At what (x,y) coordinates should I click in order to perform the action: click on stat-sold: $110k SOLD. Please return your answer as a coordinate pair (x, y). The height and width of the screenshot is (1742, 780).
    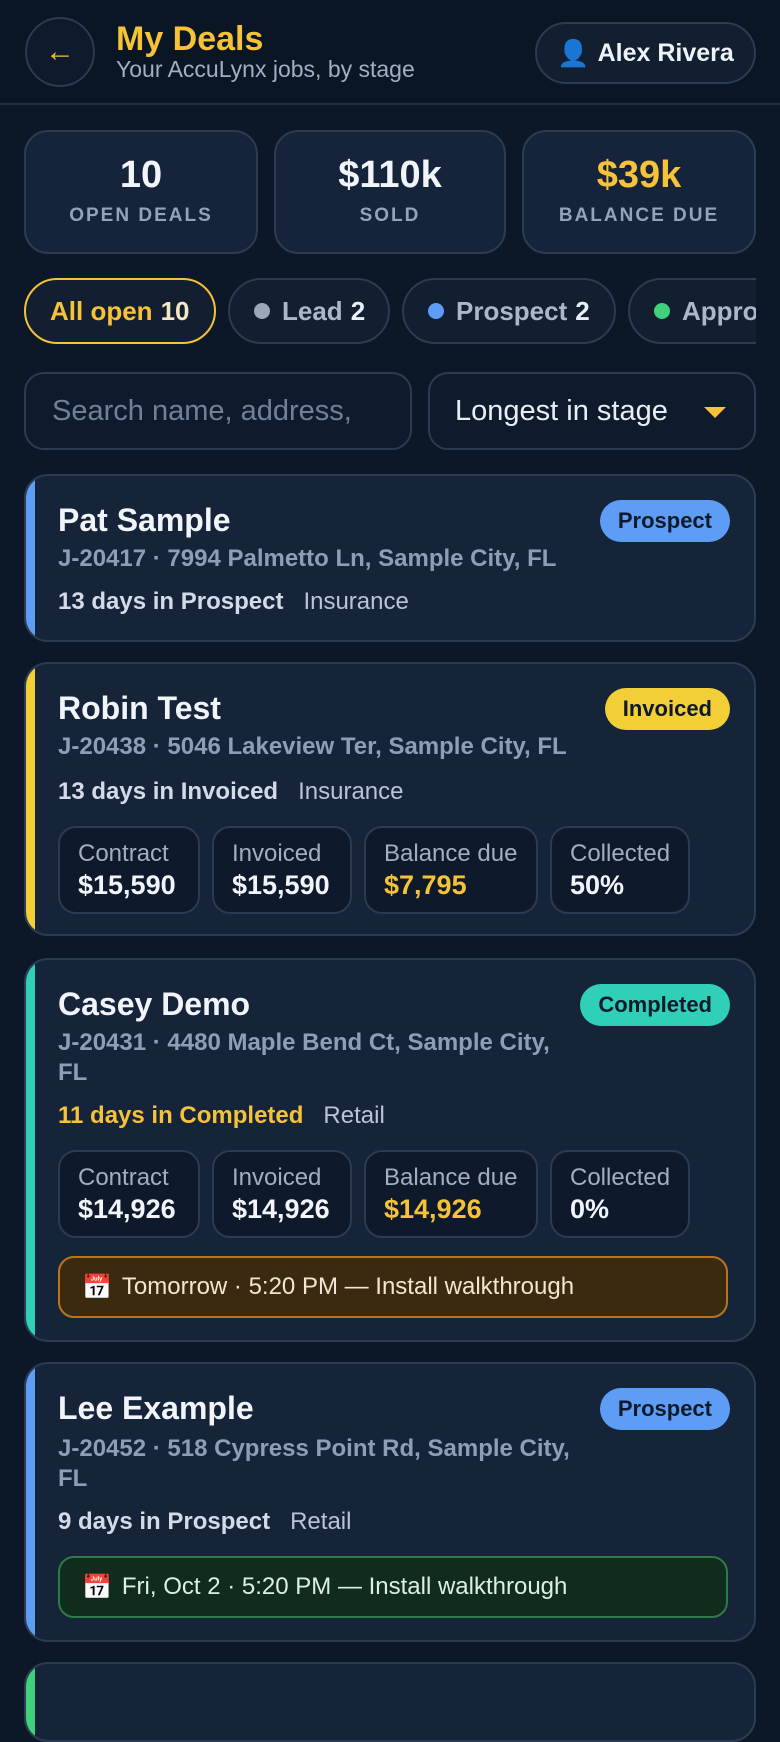
    Looking at the image, I should click on (390, 192).